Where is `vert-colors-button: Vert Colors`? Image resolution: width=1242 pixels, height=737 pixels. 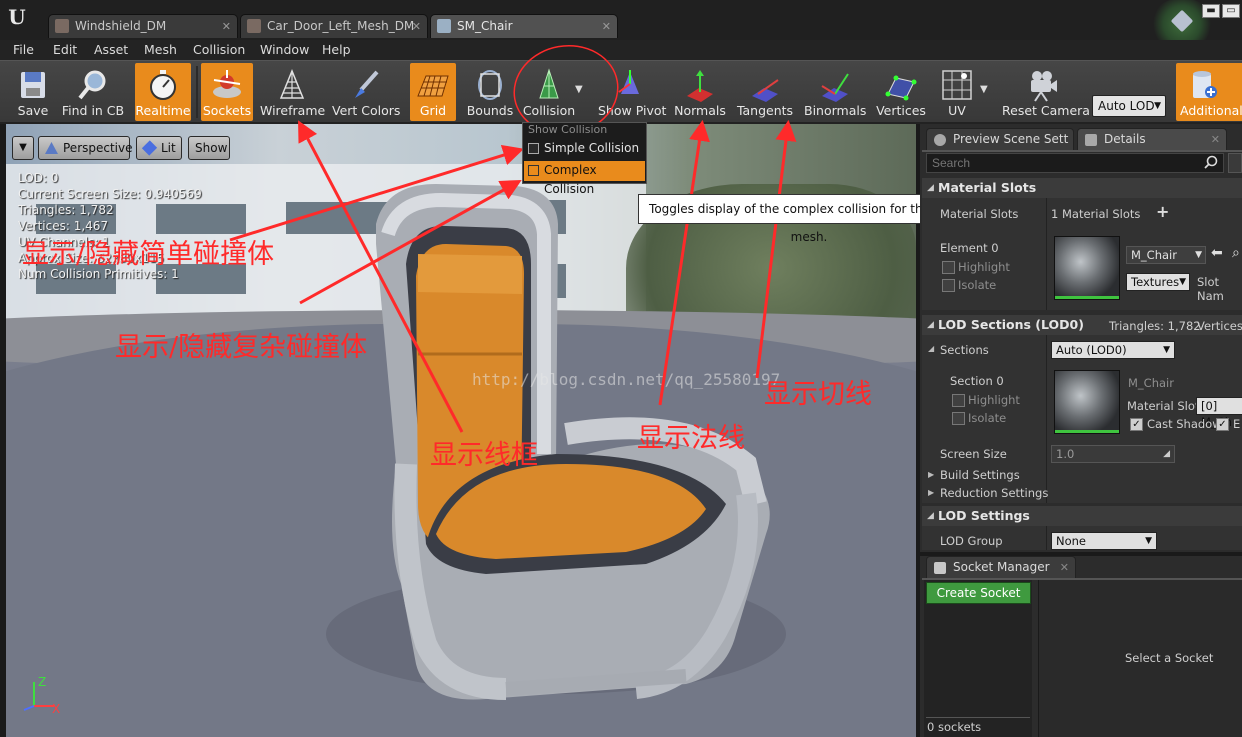 vert-colors-button: Vert Colors is located at coordinates (366, 92).